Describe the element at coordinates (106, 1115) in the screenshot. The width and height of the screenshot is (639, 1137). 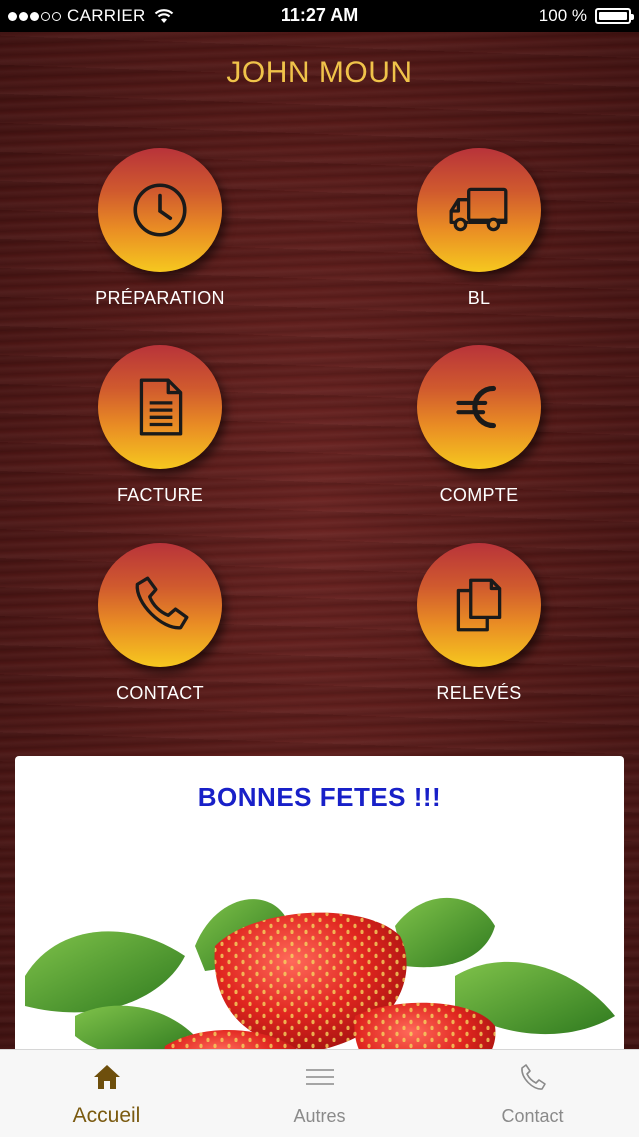
I see `tab-label: Accueil` at that location.